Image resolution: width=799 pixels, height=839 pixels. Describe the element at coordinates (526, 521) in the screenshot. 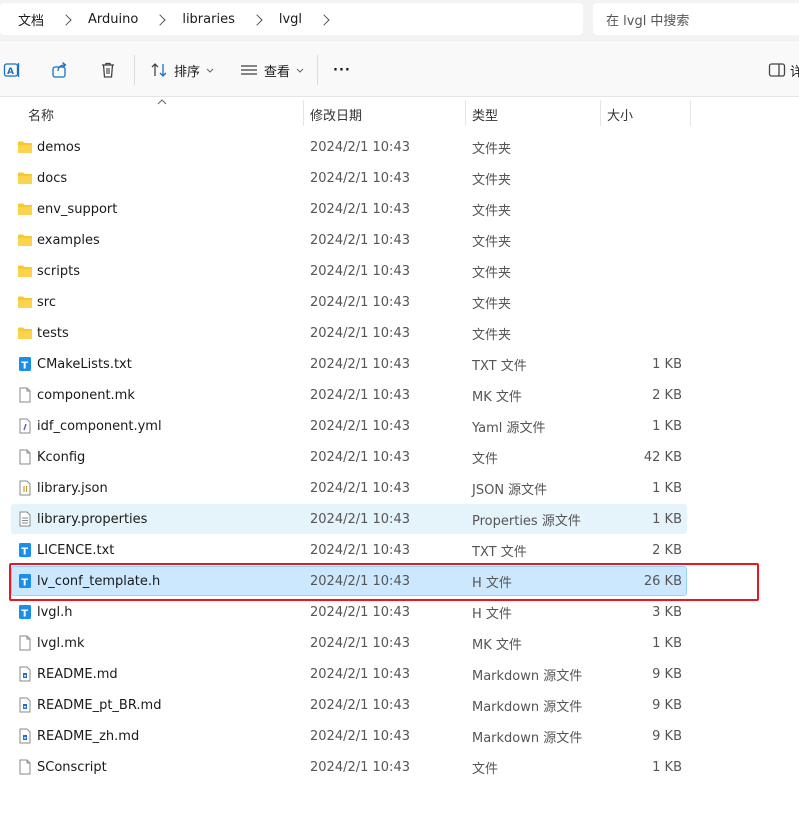

I see `file-type: Properties 源文件` at that location.